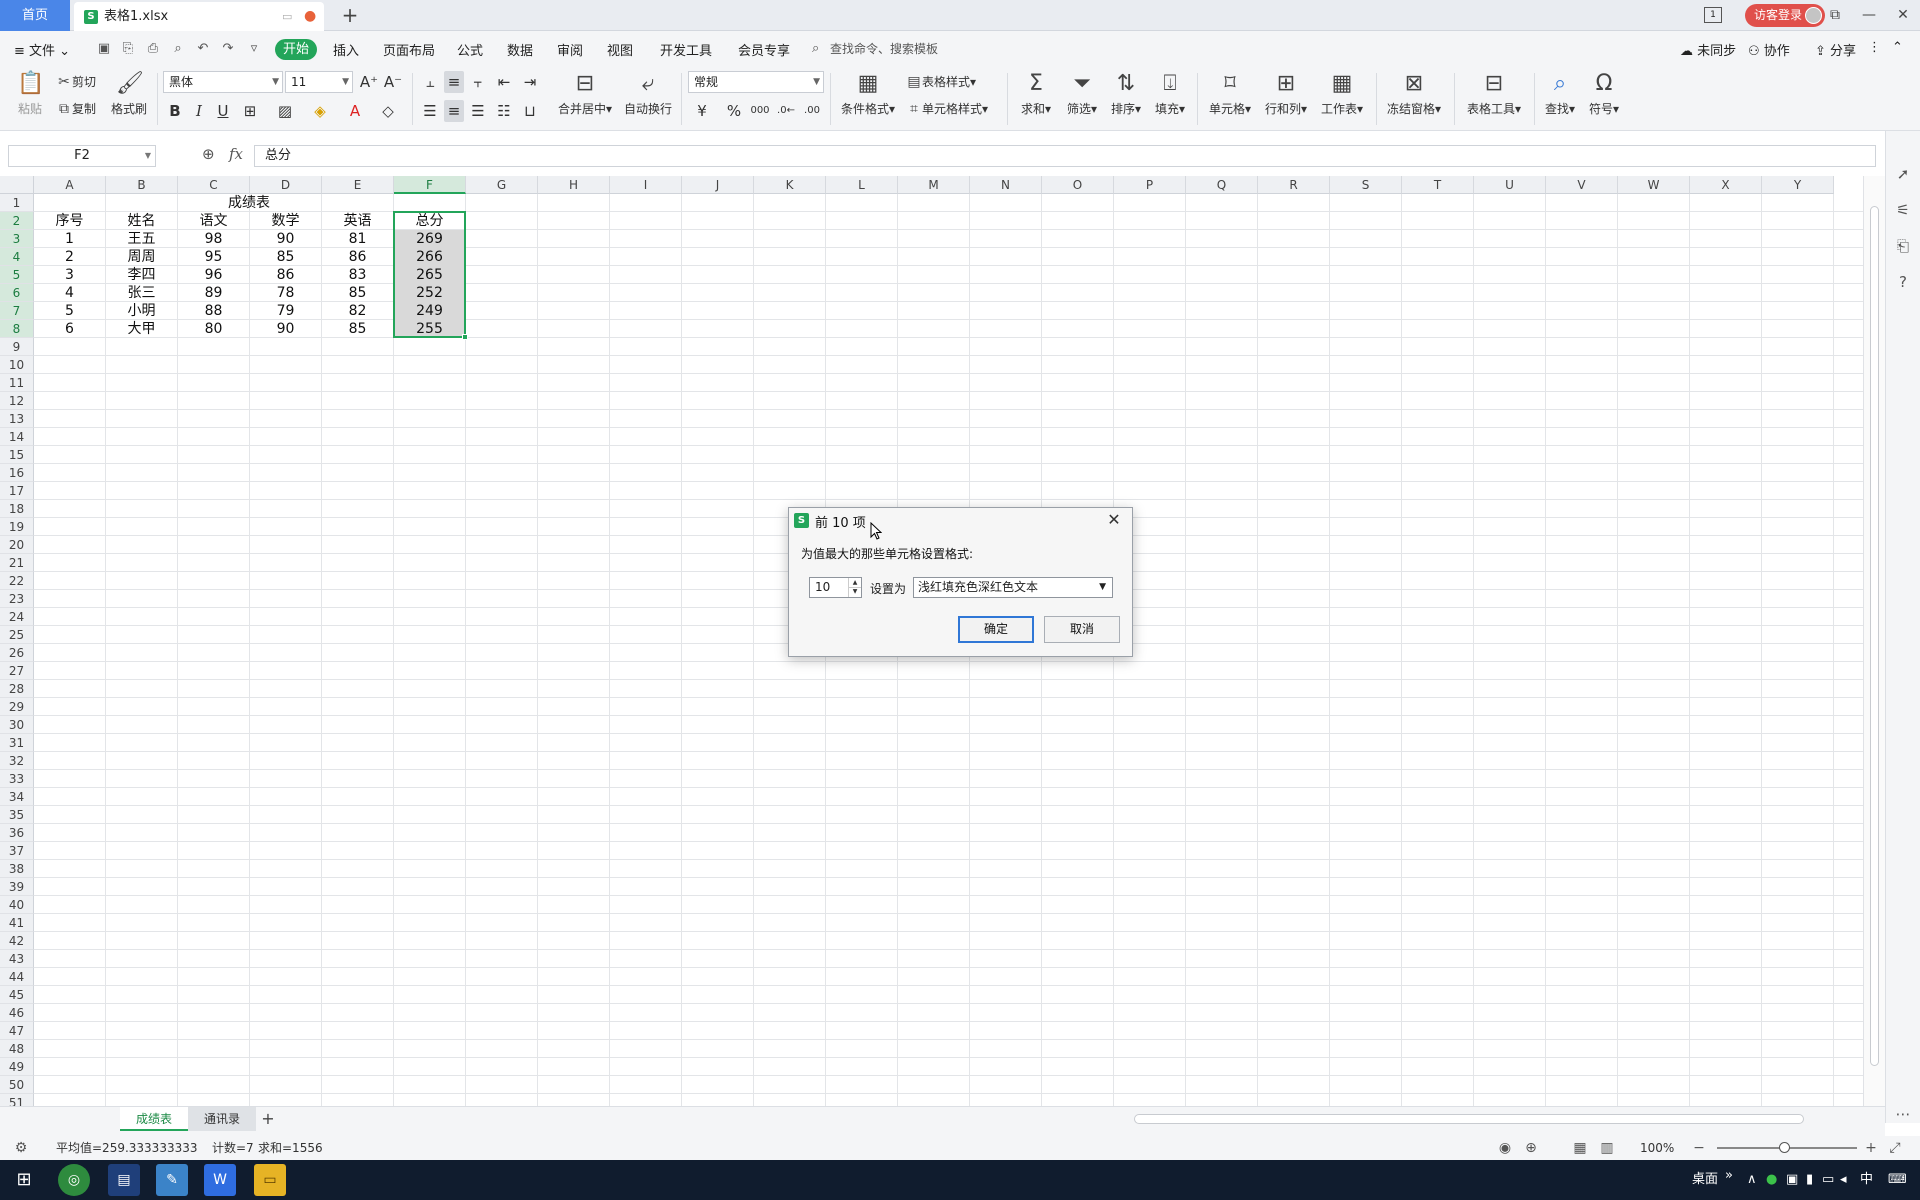 The height and width of the screenshot is (1200, 1920). I want to click on menu-view: 视图, so click(620, 49).